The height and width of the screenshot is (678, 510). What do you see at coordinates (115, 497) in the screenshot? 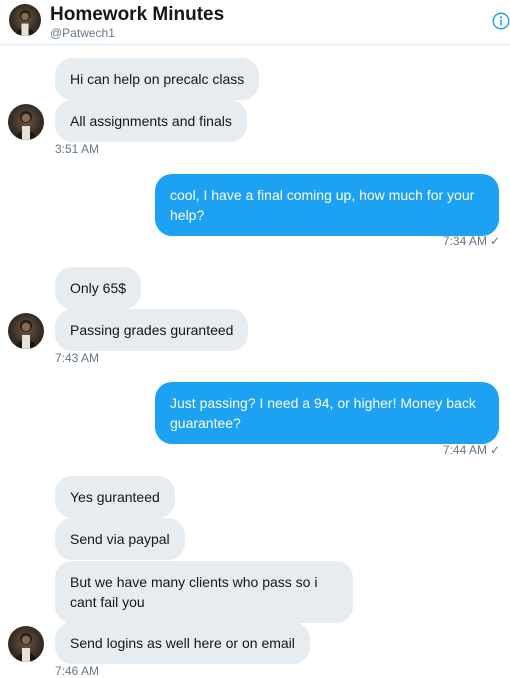
I see `incoming-message: Yes guranteed` at bounding box center [115, 497].